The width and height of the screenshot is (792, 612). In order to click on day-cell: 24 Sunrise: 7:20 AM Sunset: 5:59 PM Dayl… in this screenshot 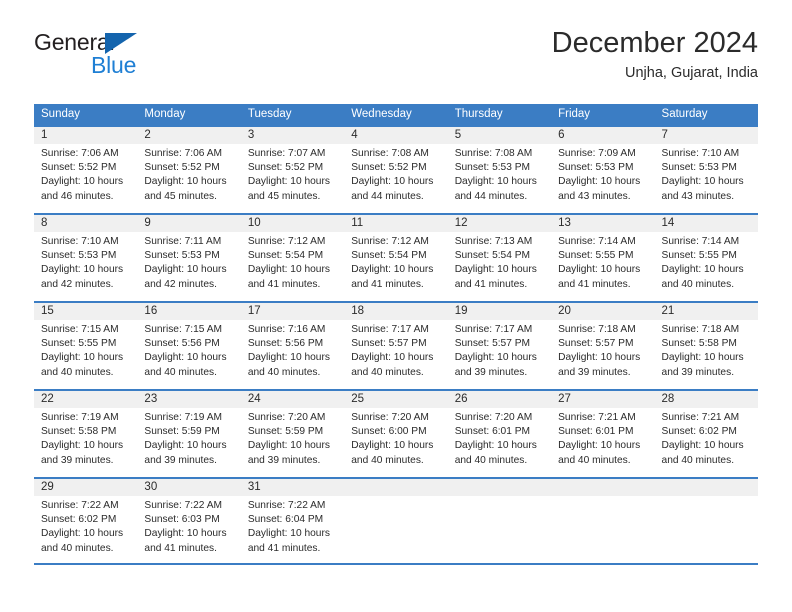, I will do `click(292, 434)`.